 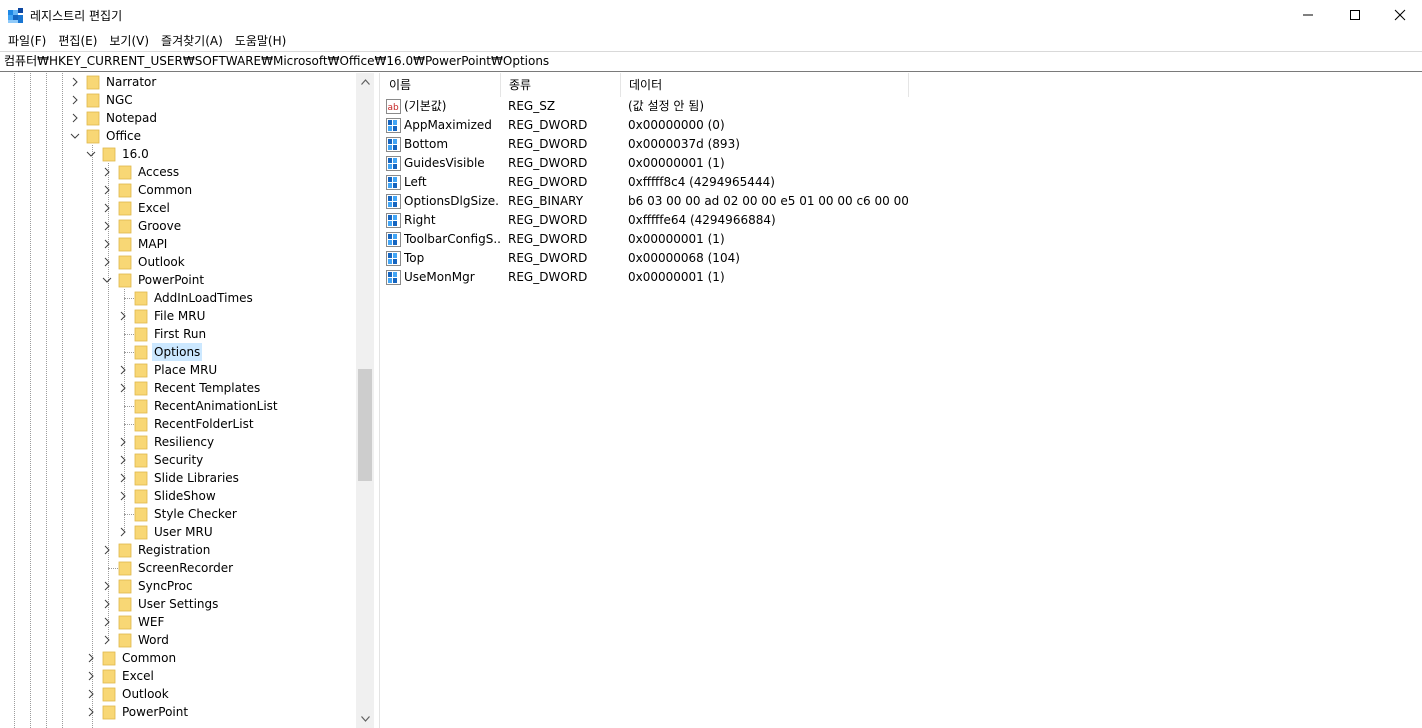 I want to click on tree-node: Security, so click(x=178, y=460).